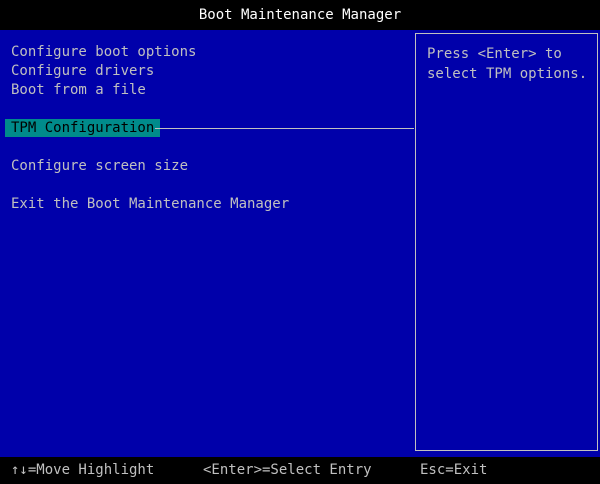 Image resolution: width=600 pixels, height=484 pixels. Describe the element at coordinates (150, 204) in the screenshot. I see `menu-item-exit: Exit the Boot Maintenance Manager` at that location.